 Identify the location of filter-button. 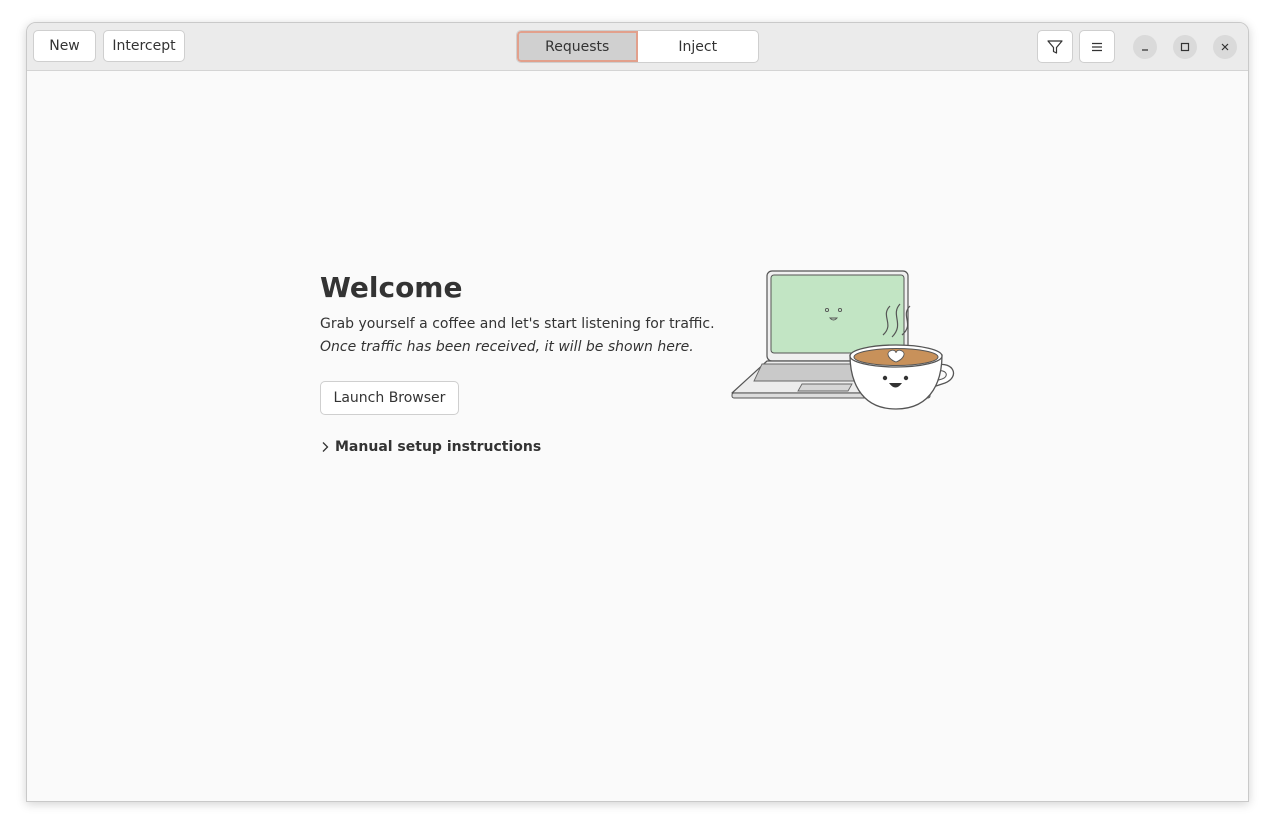
(1055, 46).